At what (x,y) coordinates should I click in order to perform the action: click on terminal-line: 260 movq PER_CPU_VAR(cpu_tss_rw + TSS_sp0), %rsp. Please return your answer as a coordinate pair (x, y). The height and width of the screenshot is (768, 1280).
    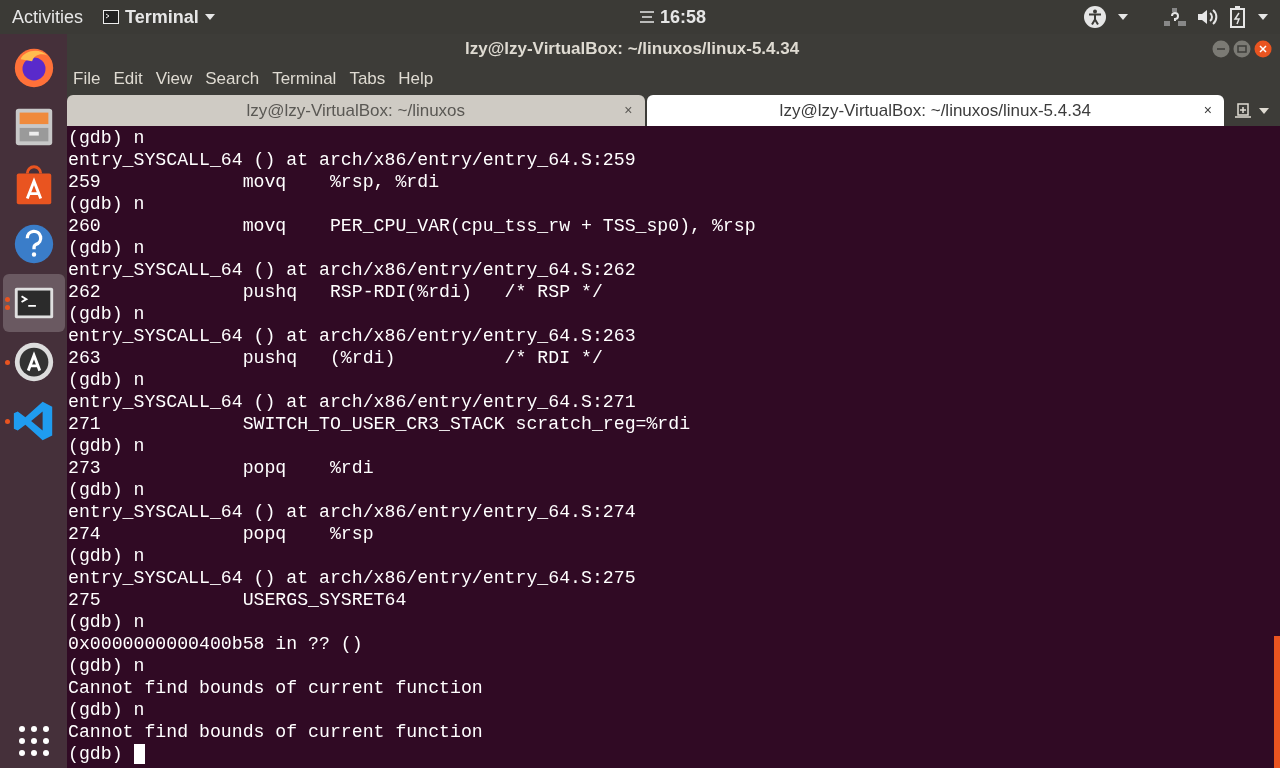
    Looking at the image, I should click on (412, 226).